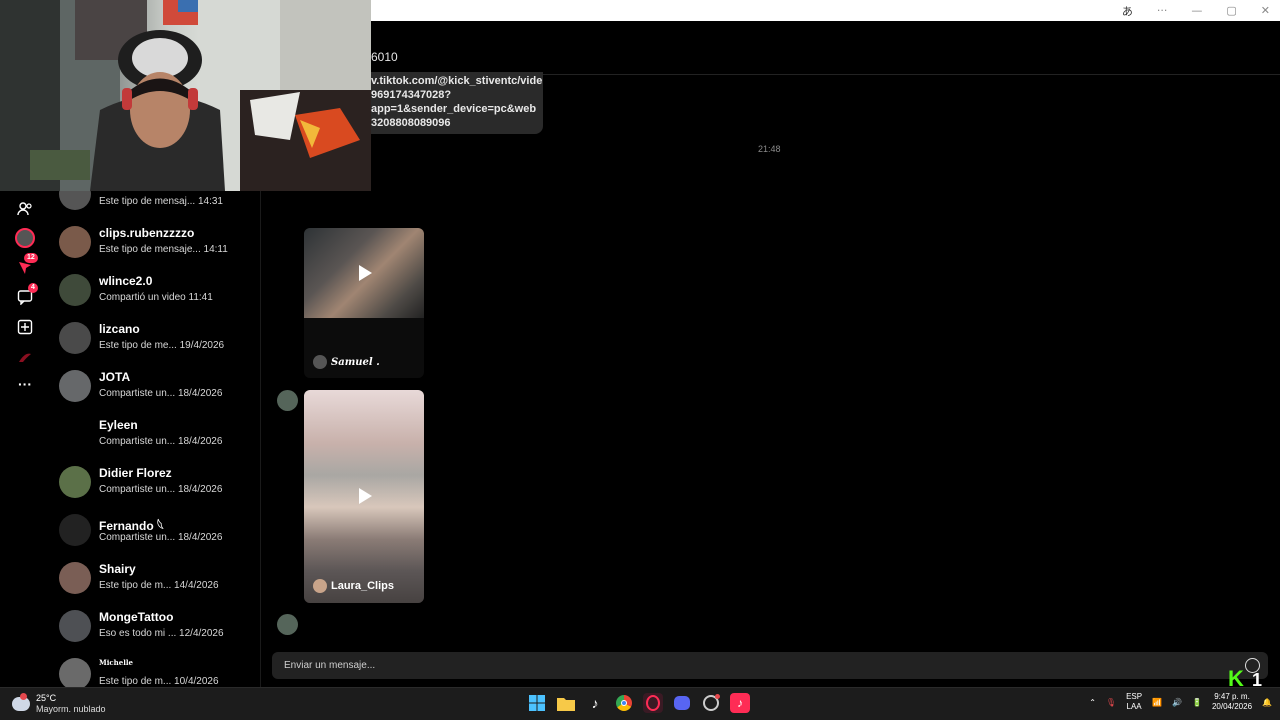  What do you see at coordinates (1157, 702) in the screenshot?
I see `wifi-icon: 📶` at bounding box center [1157, 702].